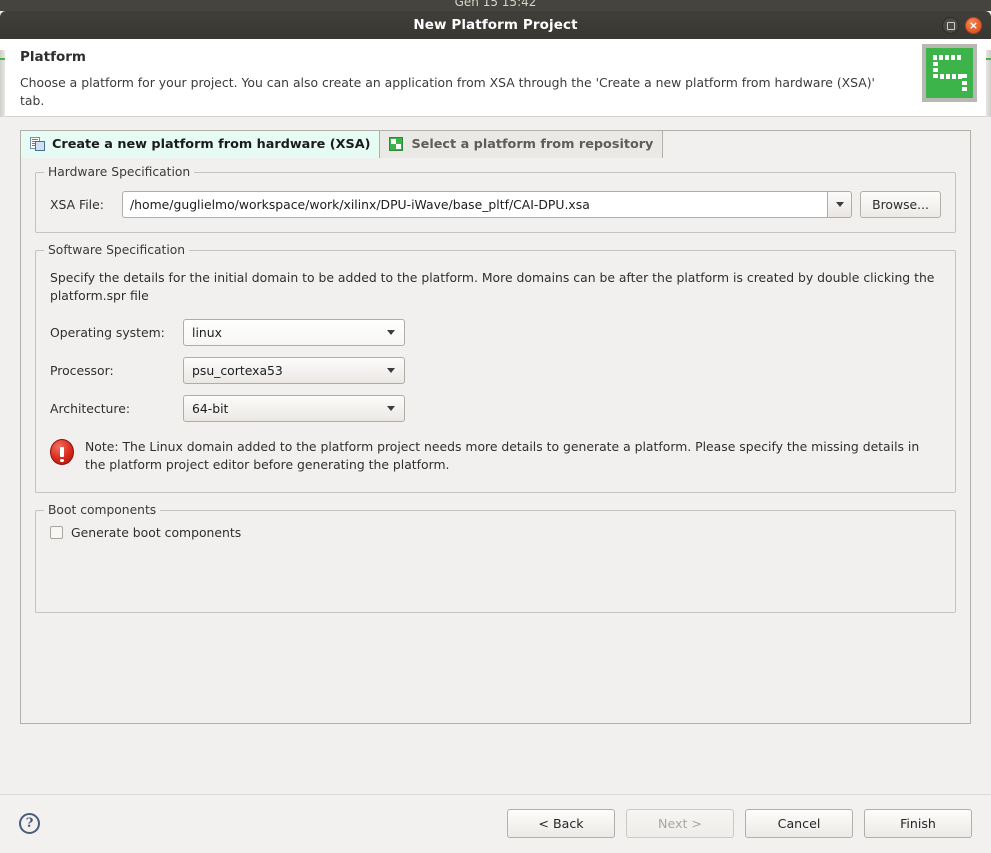  Describe the element at coordinates (207, 332) in the screenshot. I see `operating-system-value: linux` at that location.